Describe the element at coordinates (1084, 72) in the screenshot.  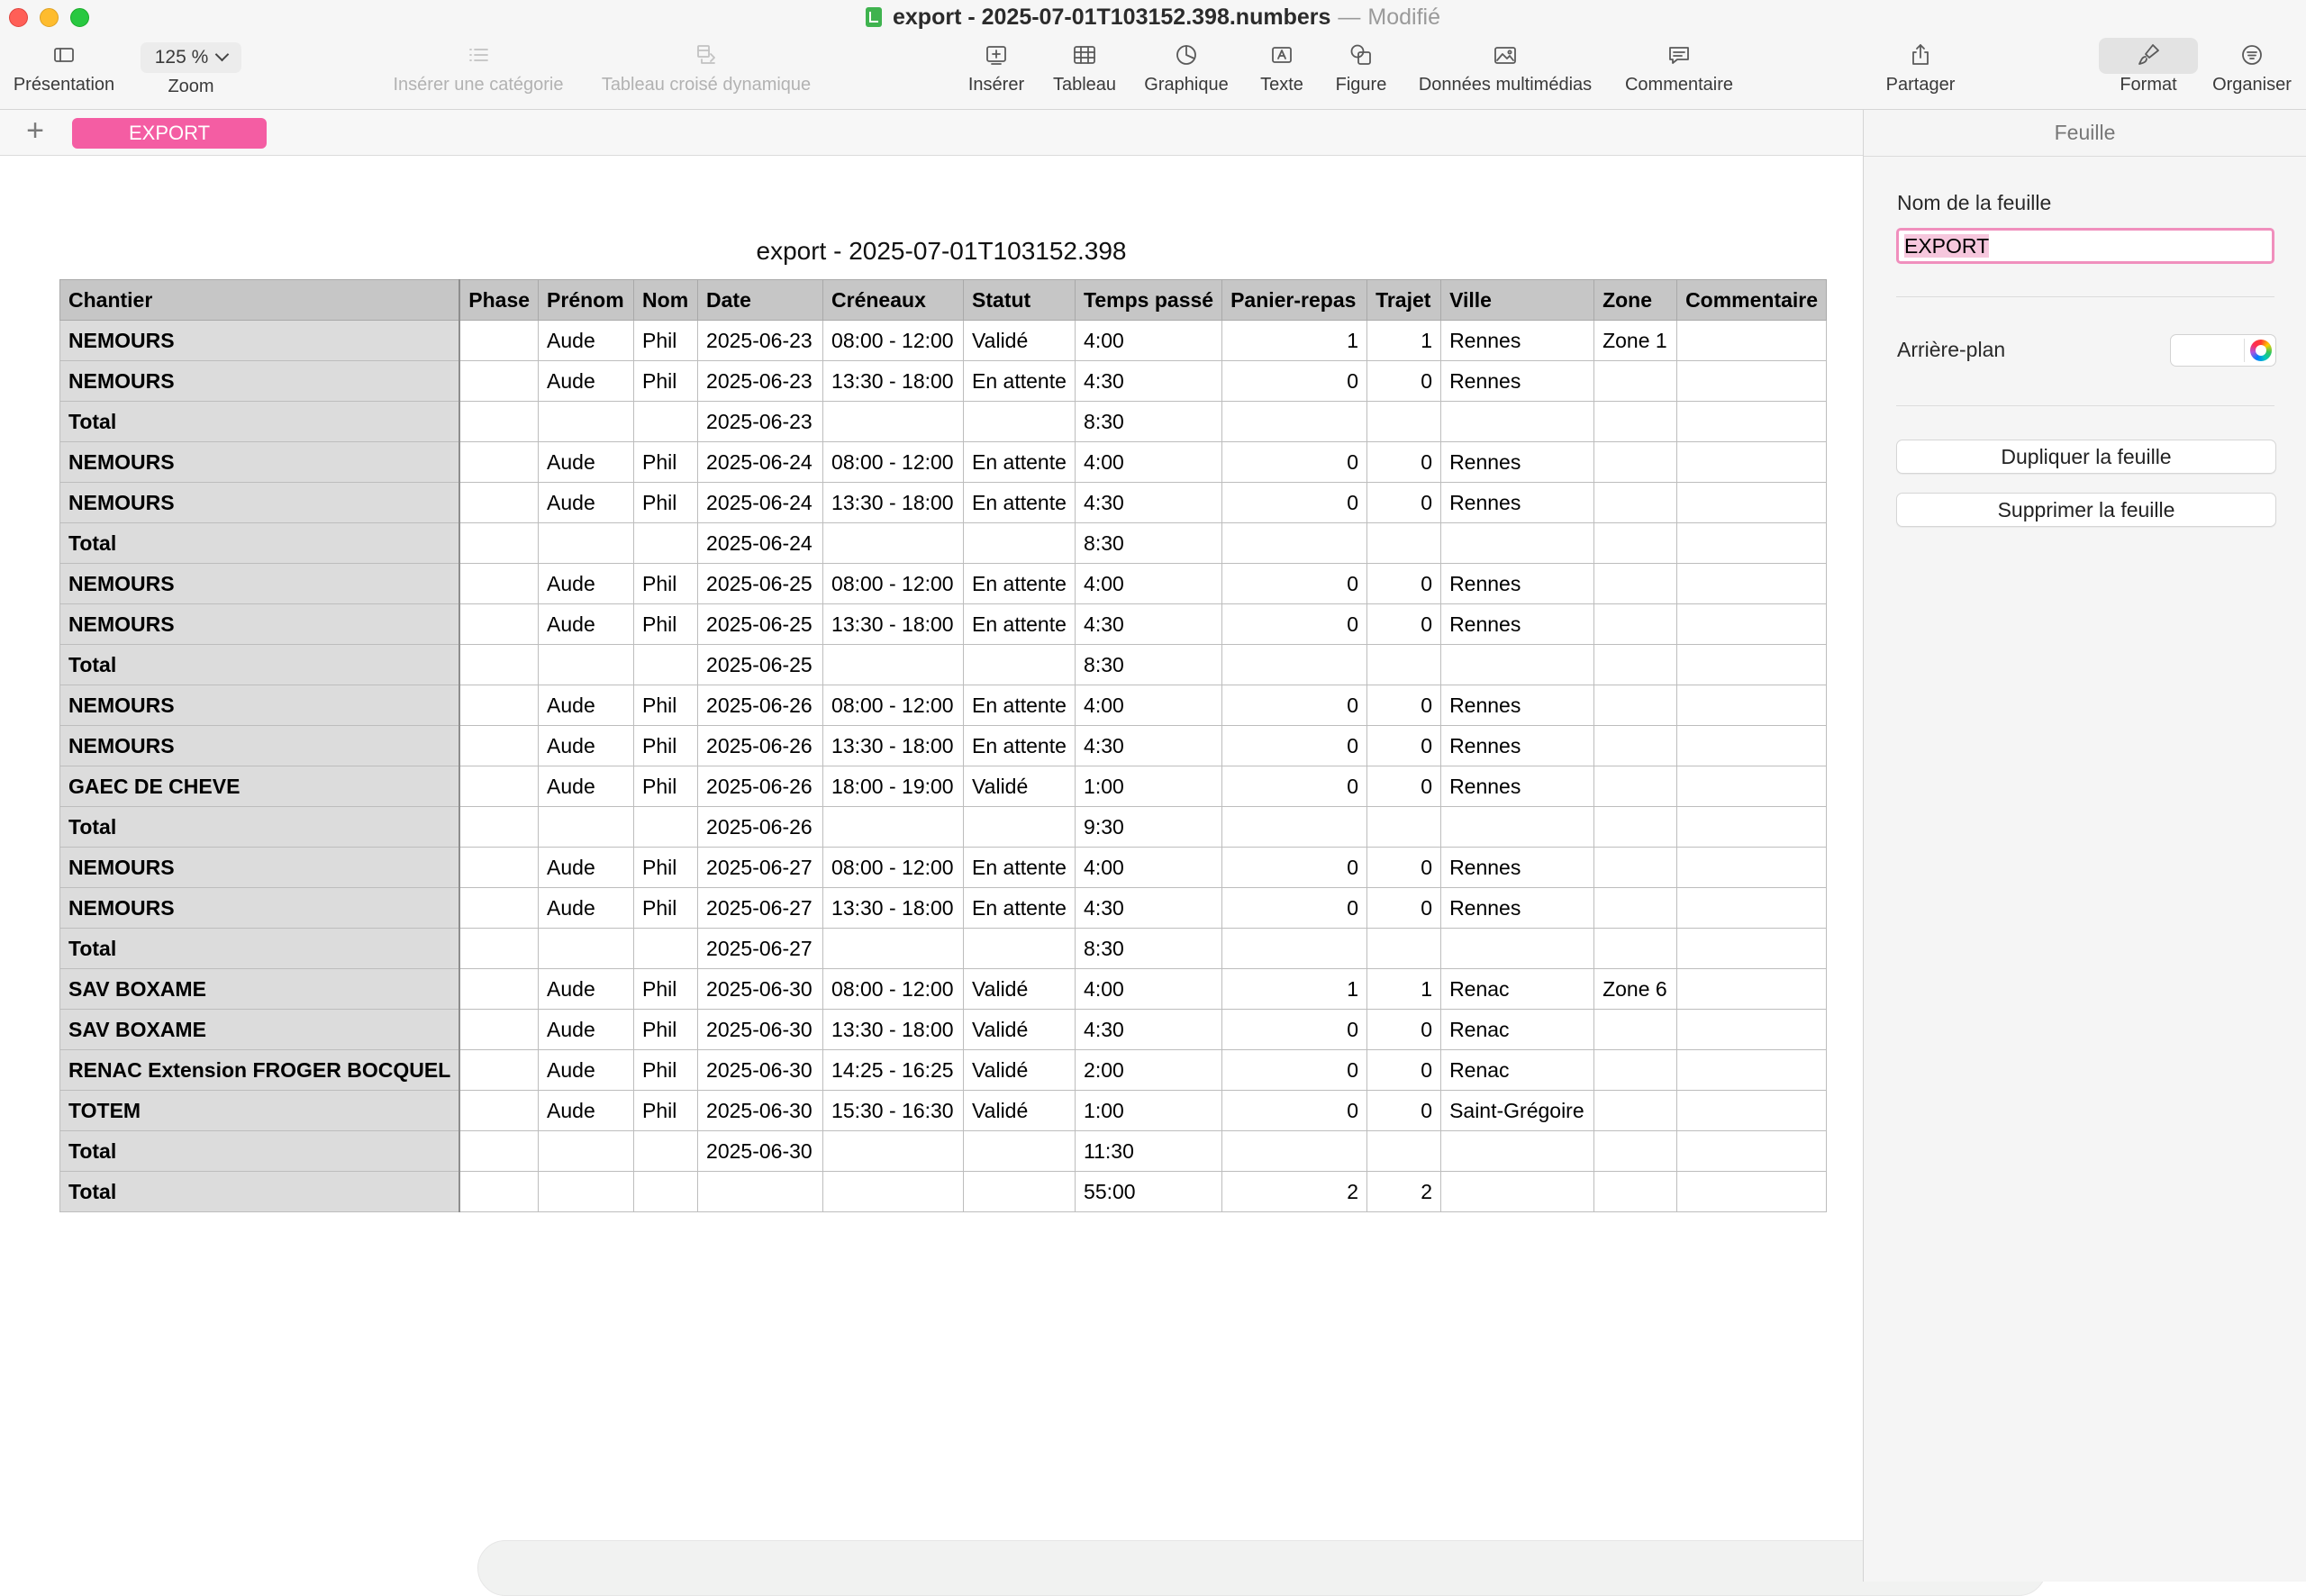
I see `table-button: Tableau` at that location.